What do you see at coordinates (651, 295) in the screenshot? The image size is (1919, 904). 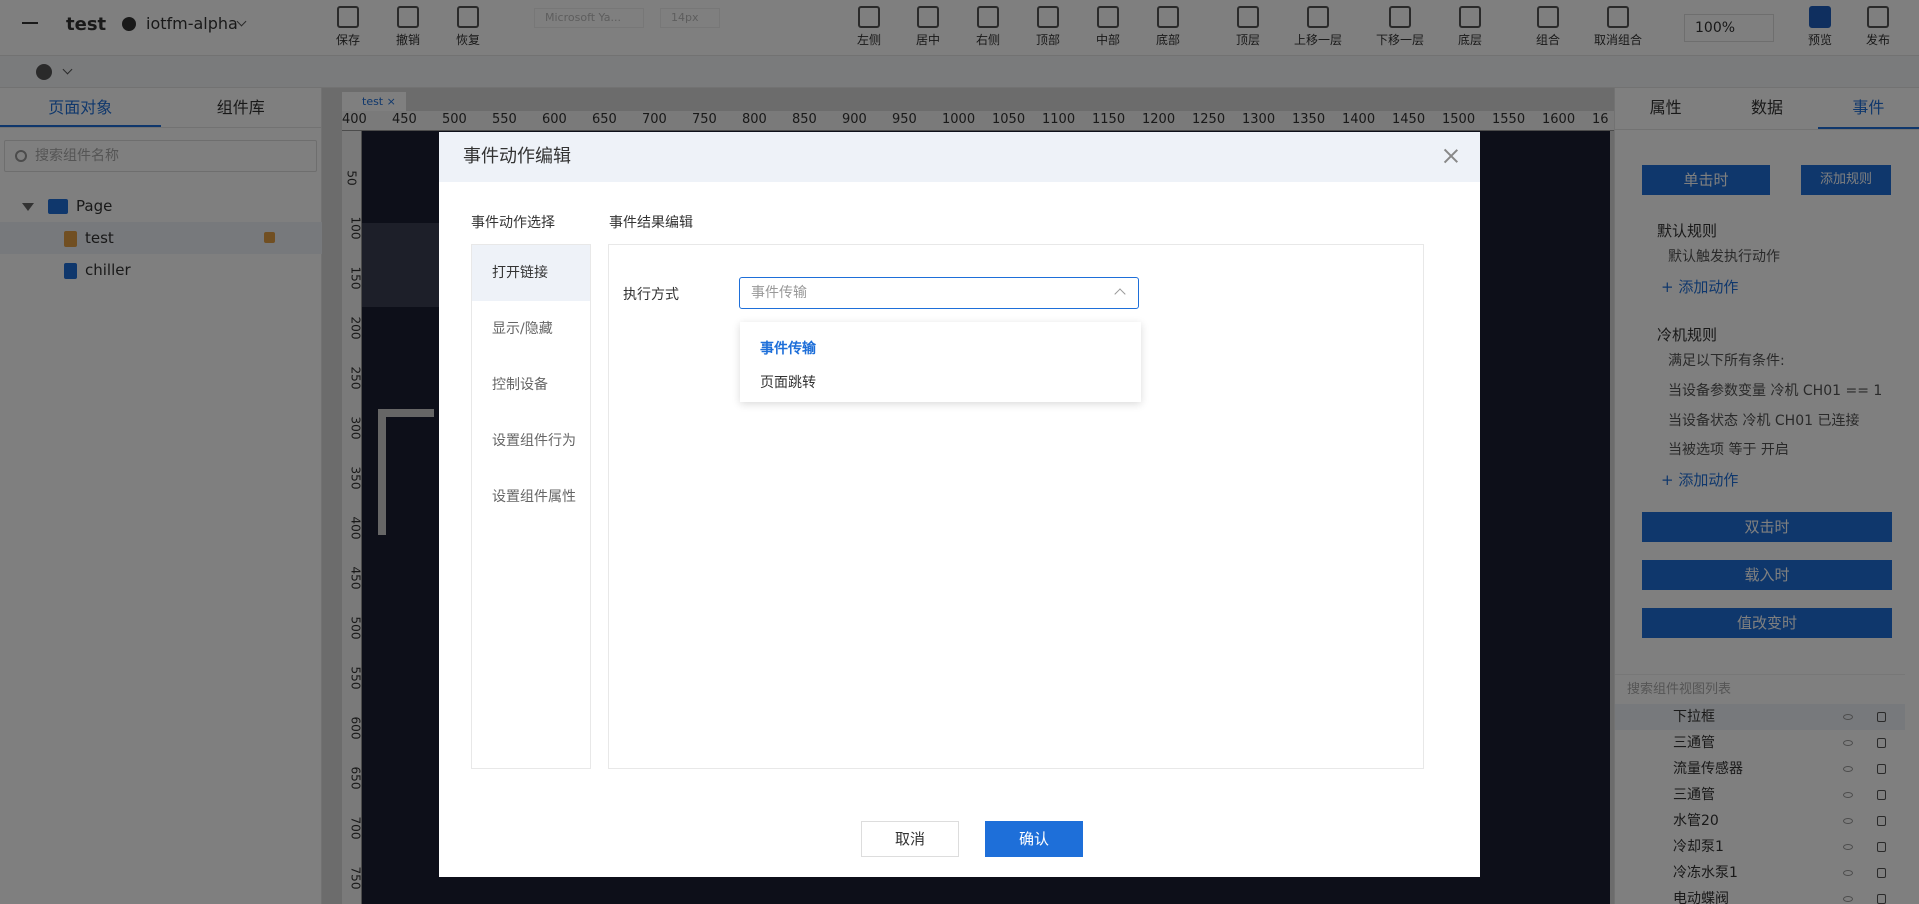 I see `exec-mode-label: 执行方式` at bounding box center [651, 295].